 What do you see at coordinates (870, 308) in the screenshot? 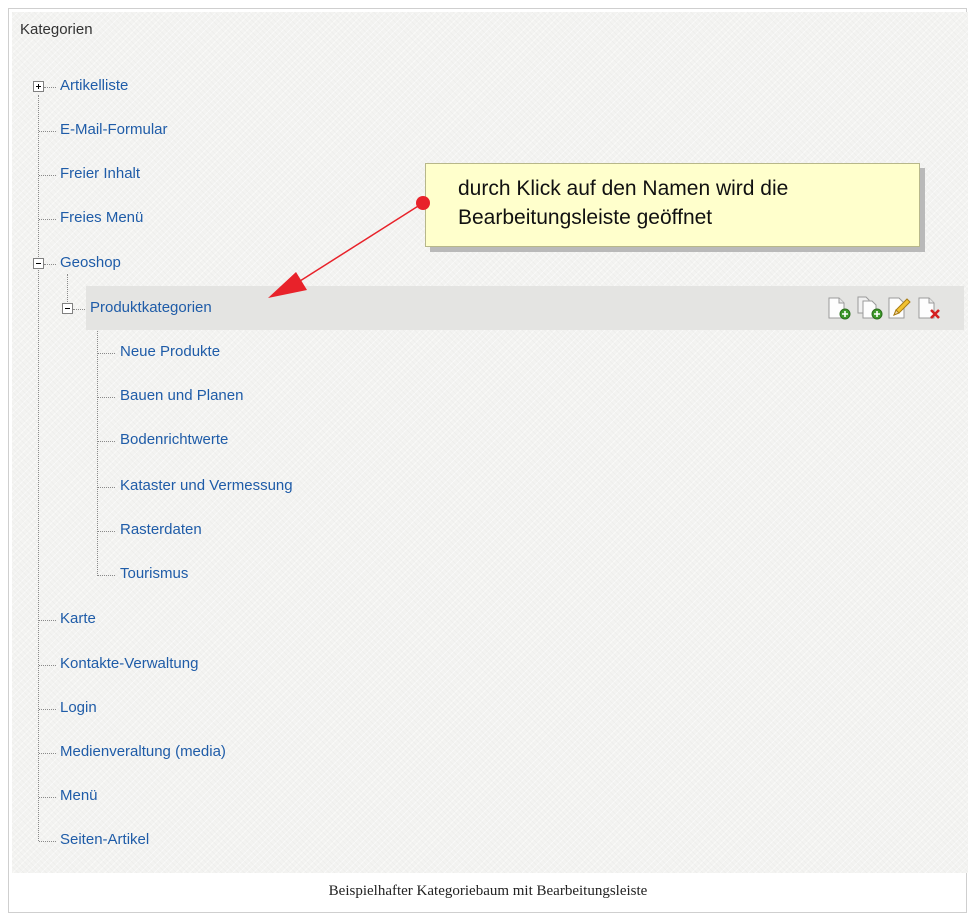
I see `copy-page-icon` at bounding box center [870, 308].